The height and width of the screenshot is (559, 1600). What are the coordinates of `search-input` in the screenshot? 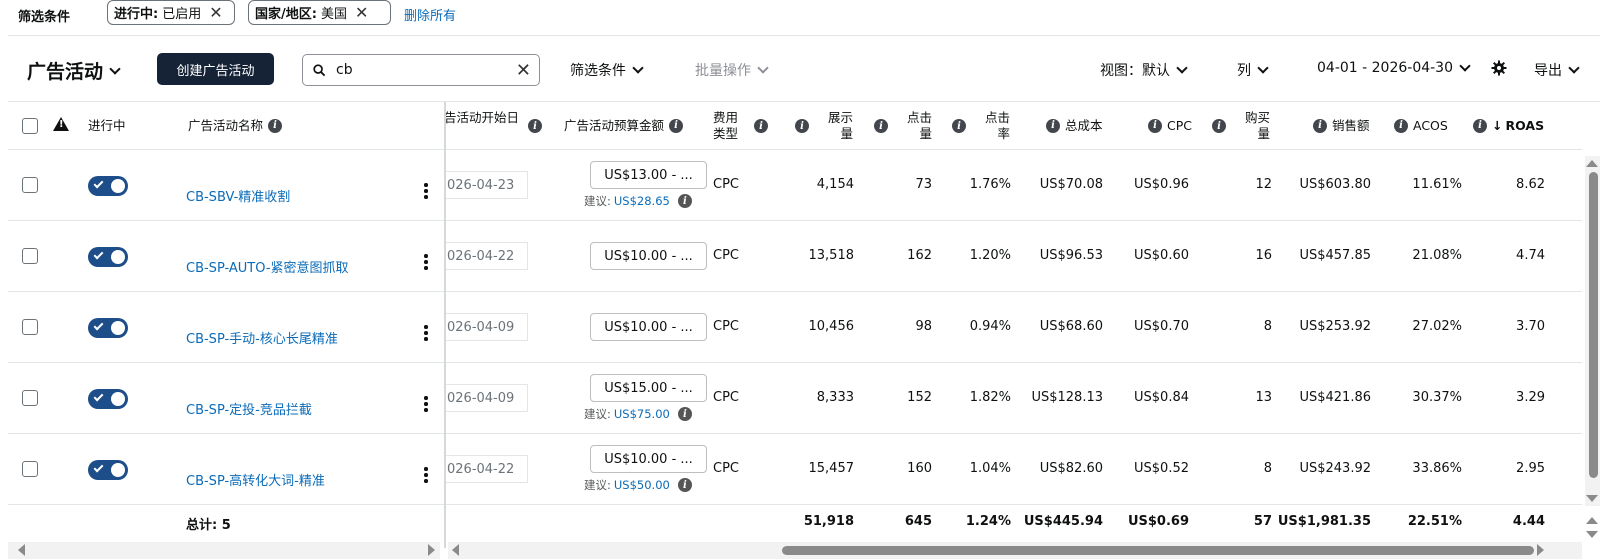 It's located at (421, 70).